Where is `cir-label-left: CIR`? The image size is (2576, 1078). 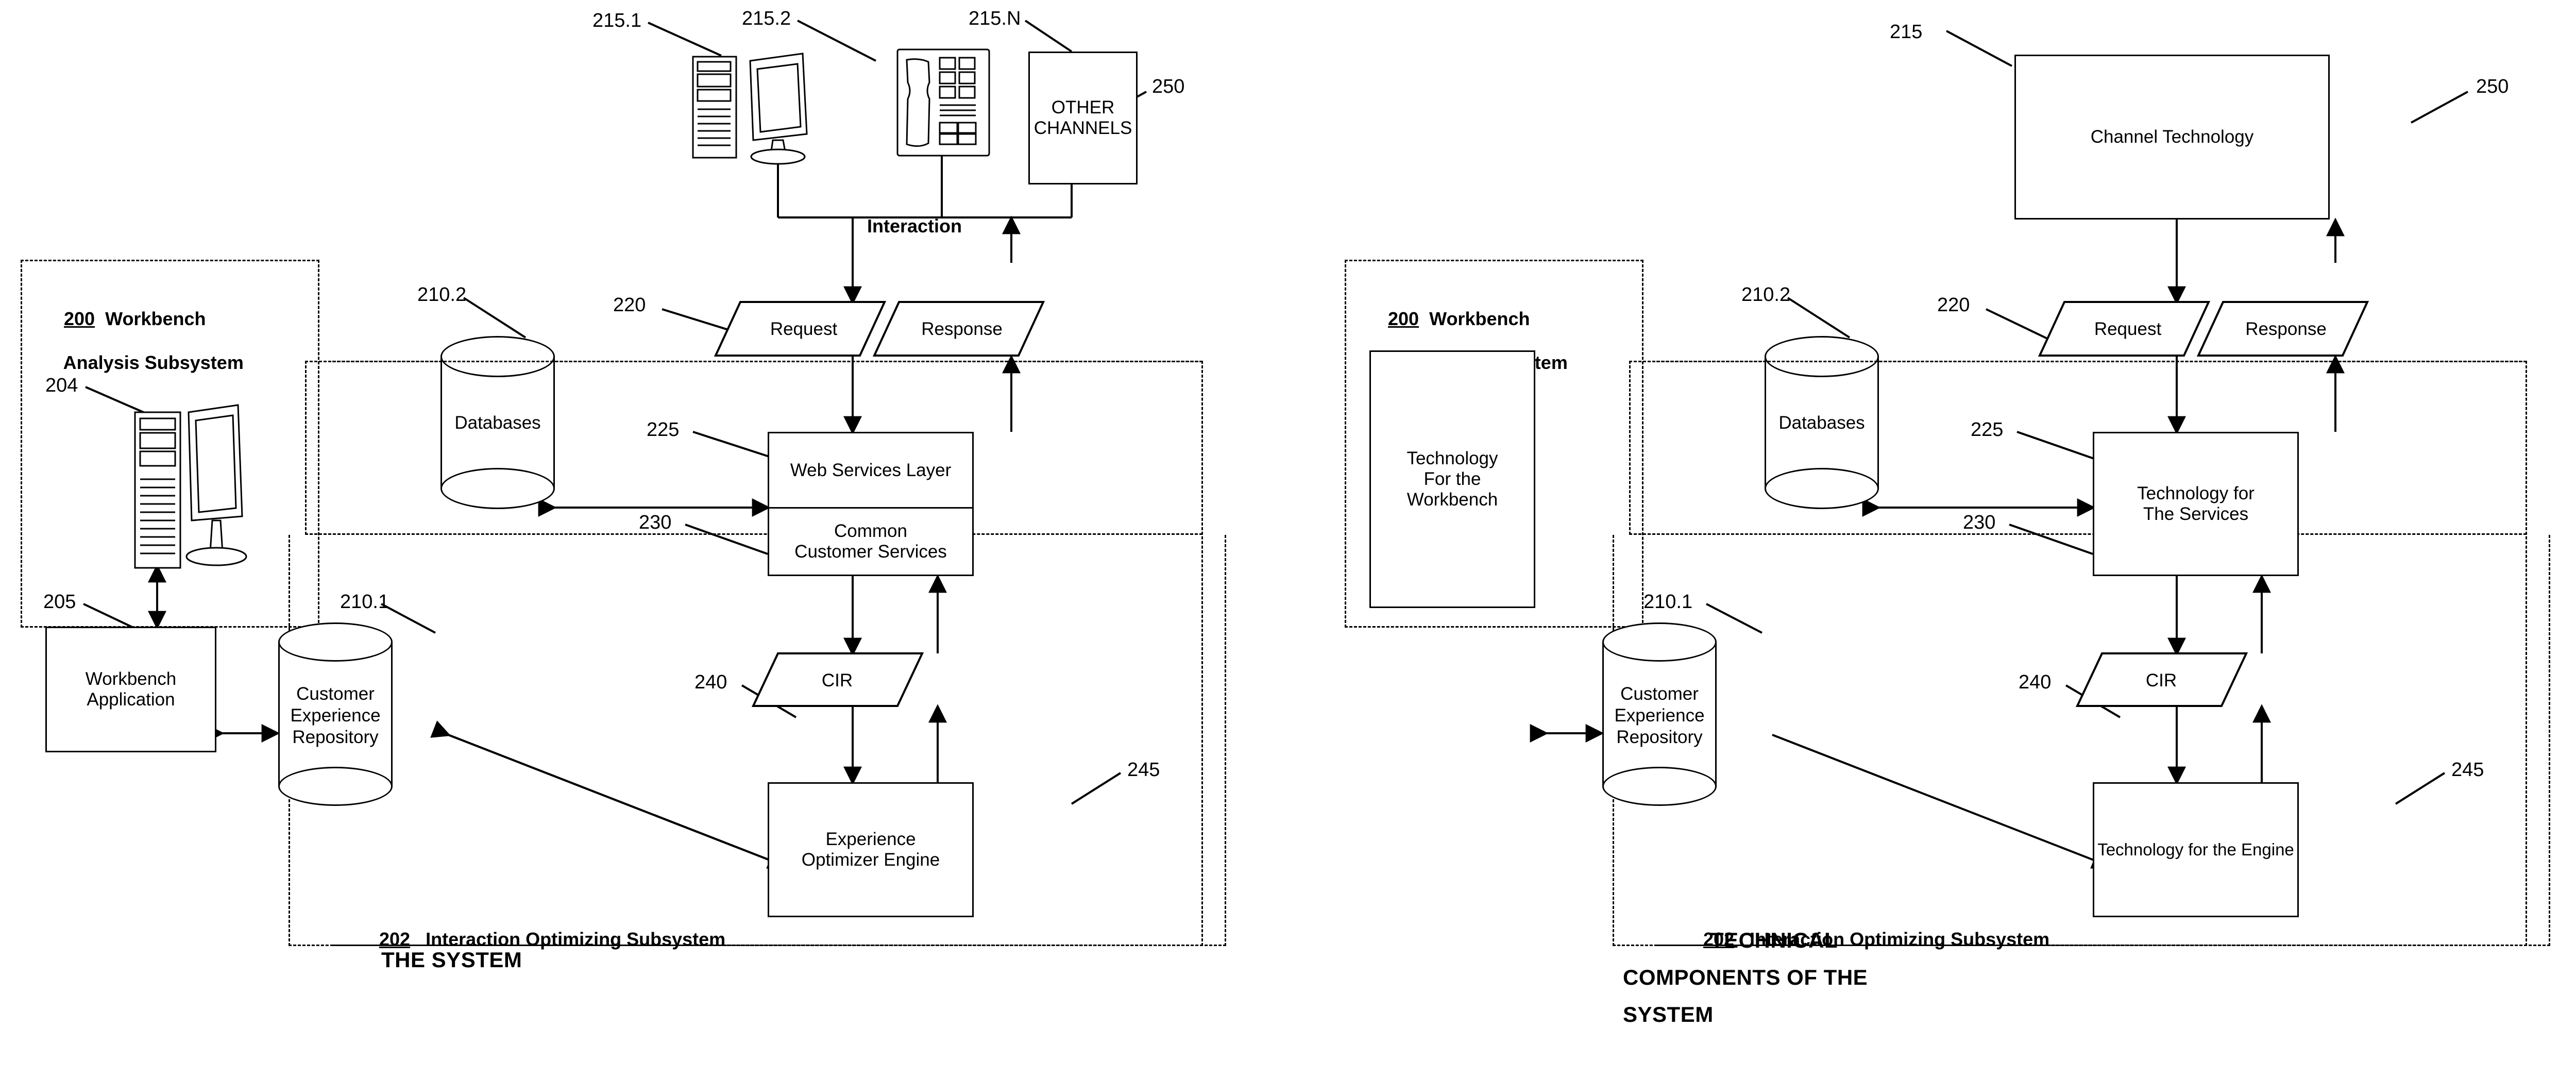 cir-label-left: CIR is located at coordinates (837, 680).